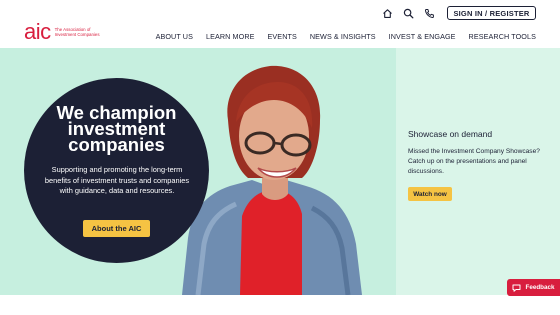 This screenshot has height=315, width=560. What do you see at coordinates (77, 32) in the screenshot?
I see `logo-subtitle: The Association of Investment Companies` at bounding box center [77, 32].